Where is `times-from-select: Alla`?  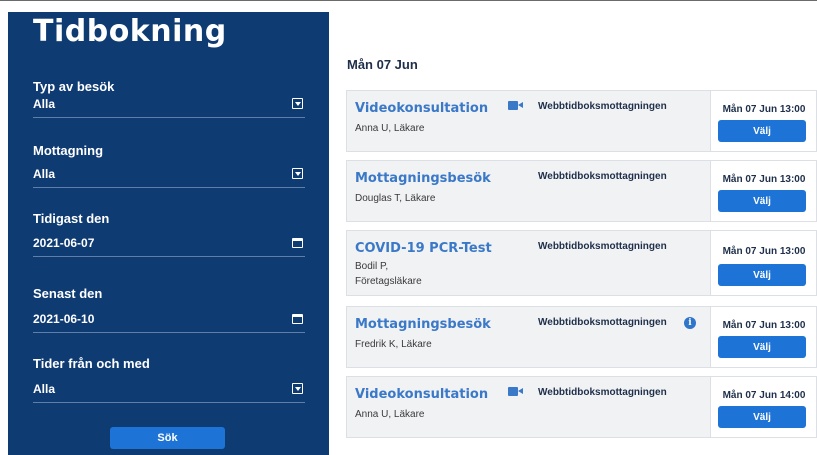 times-from-select: Alla is located at coordinates (169, 389).